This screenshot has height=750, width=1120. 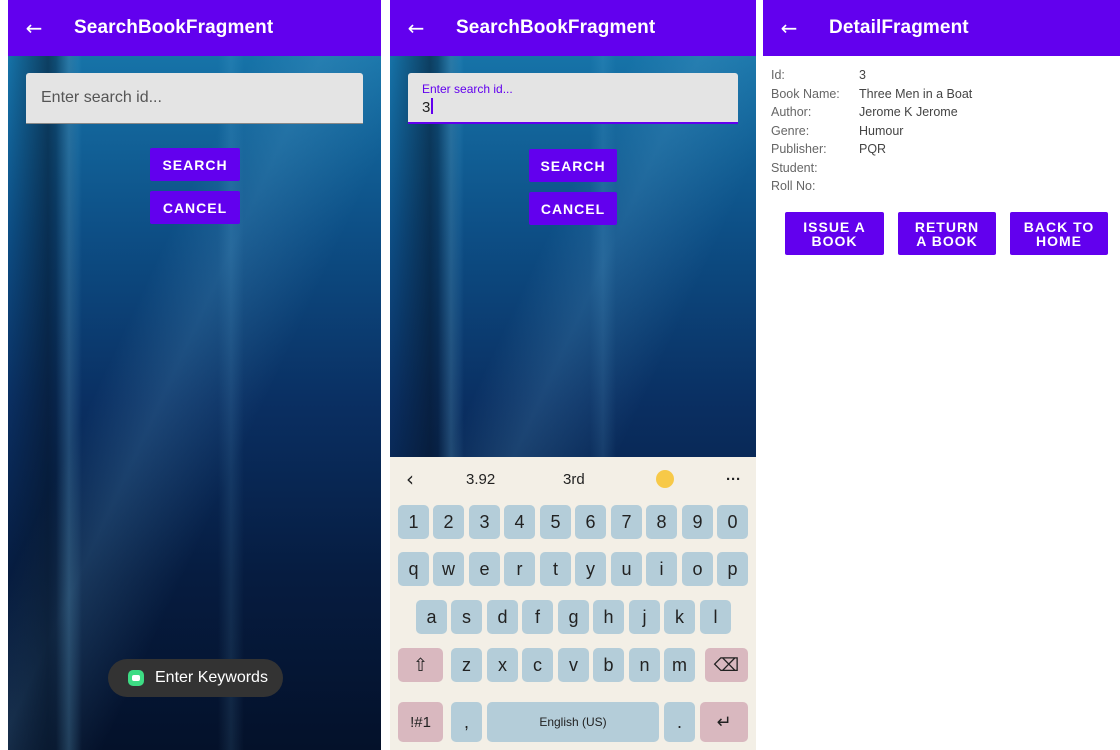 I want to click on suggestion-item: 3.92, so click(x=480, y=479).